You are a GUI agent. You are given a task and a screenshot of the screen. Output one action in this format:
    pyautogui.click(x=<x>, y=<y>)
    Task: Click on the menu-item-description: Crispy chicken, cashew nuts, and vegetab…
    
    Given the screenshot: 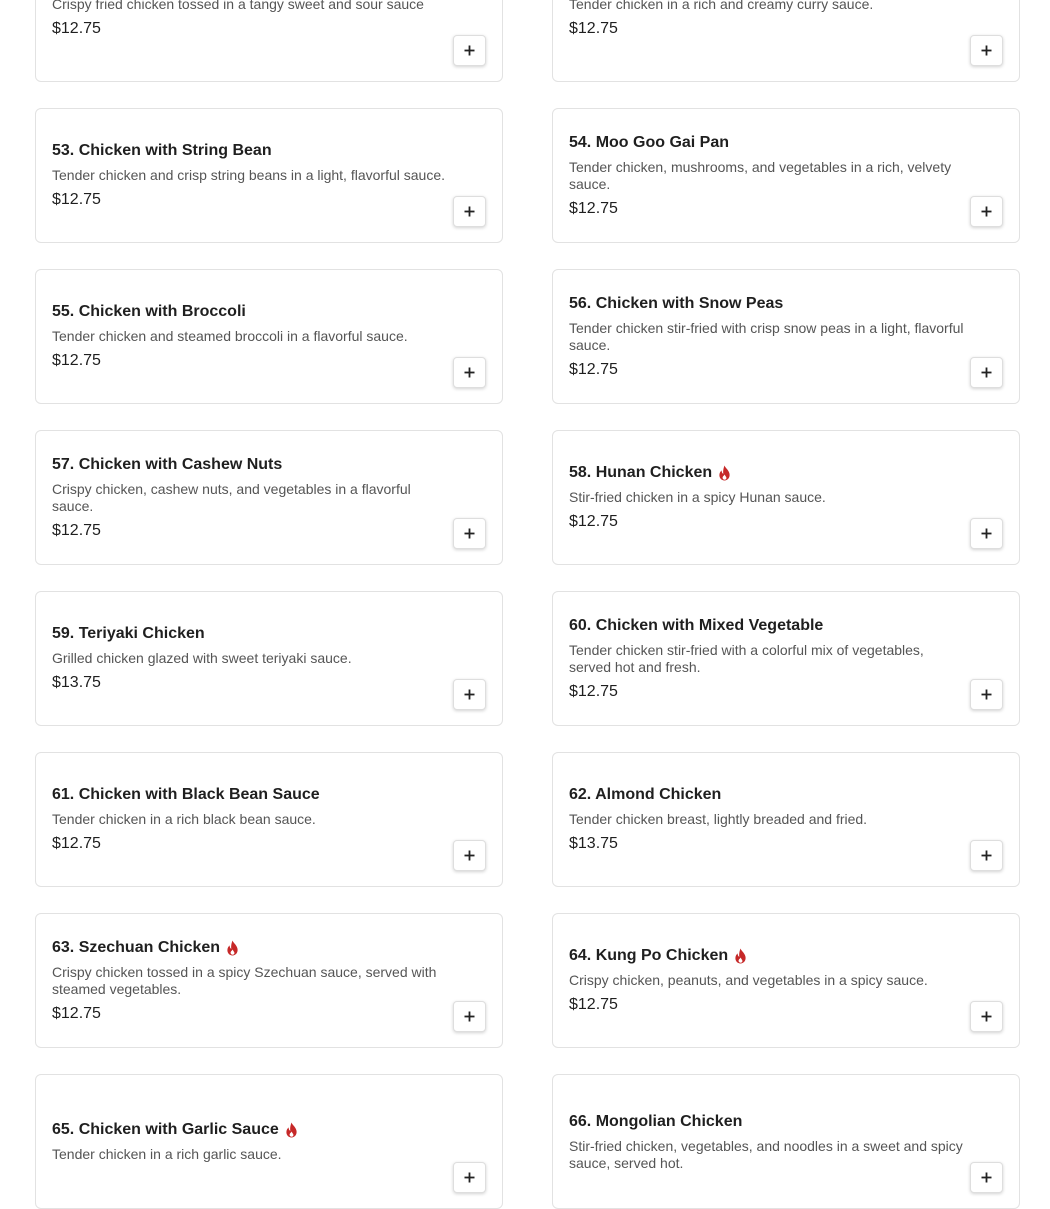 What is the action you would take?
    pyautogui.click(x=231, y=497)
    